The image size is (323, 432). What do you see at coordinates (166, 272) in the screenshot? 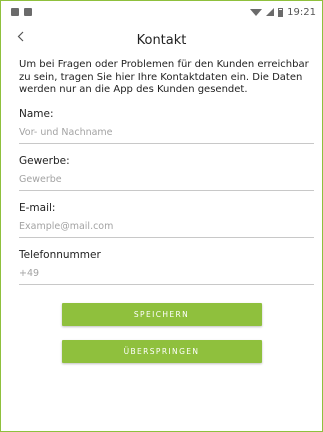
I see `phone-input` at bounding box center [166, 272].